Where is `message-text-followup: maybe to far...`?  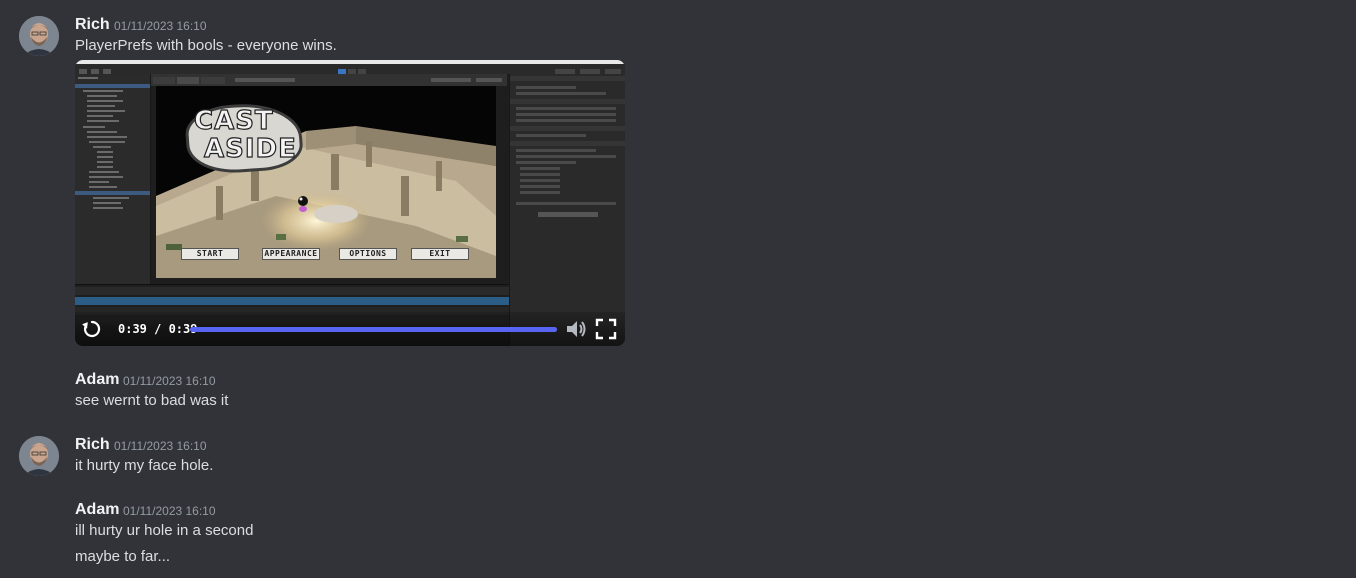 message-text-followup: maybe to far... is located at coordinates (123, 556).